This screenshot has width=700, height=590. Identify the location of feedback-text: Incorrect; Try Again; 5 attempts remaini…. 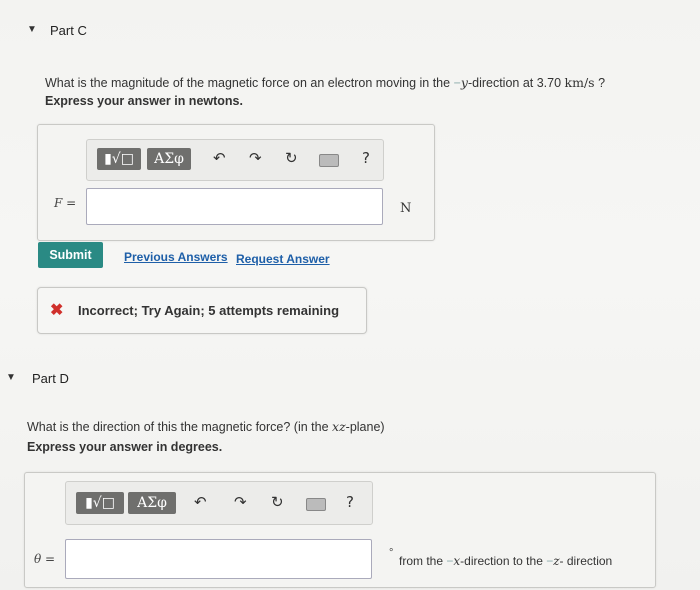
(209, 310).